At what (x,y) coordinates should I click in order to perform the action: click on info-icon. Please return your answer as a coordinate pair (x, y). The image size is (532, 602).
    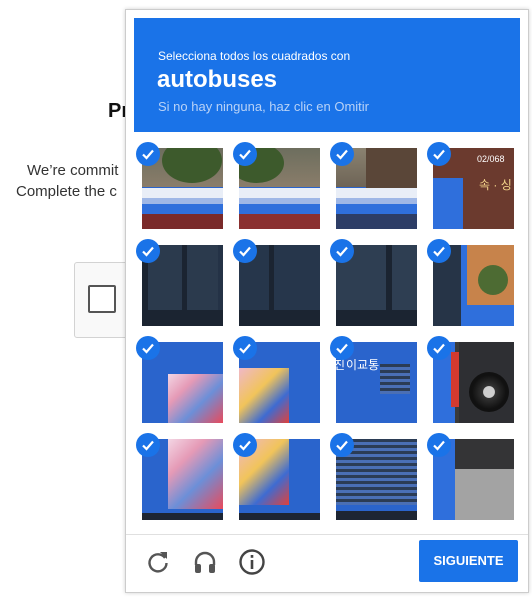
    Looking at the image, I should click on (252, 562).